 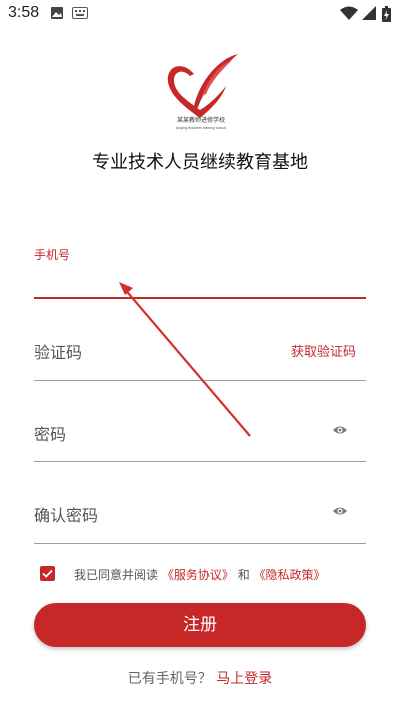 I want to click on signal-icon, so click(x=369, y=13).